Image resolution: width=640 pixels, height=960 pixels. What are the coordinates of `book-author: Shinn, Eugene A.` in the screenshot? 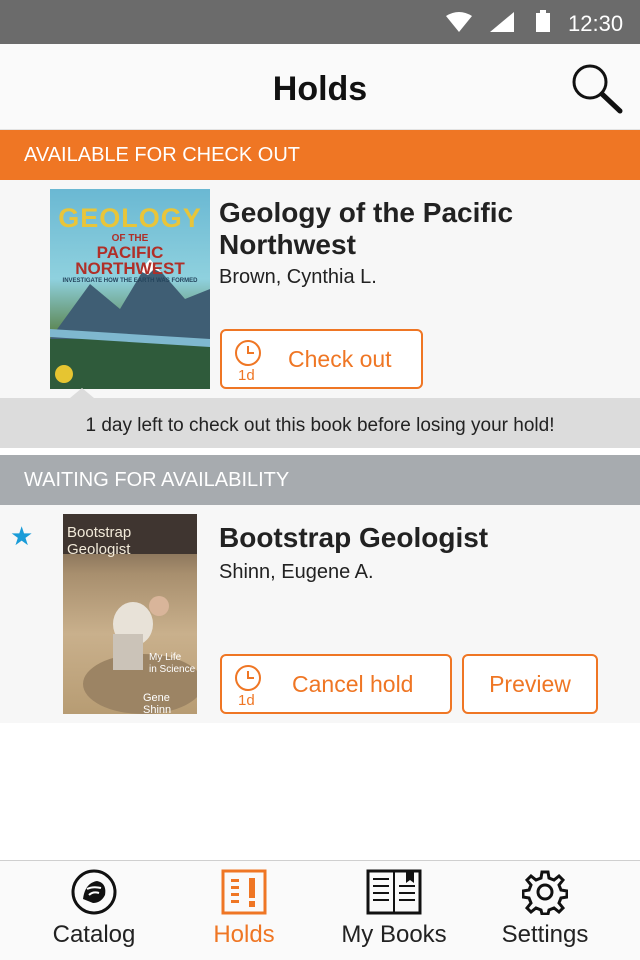 It's located at (296, 572).